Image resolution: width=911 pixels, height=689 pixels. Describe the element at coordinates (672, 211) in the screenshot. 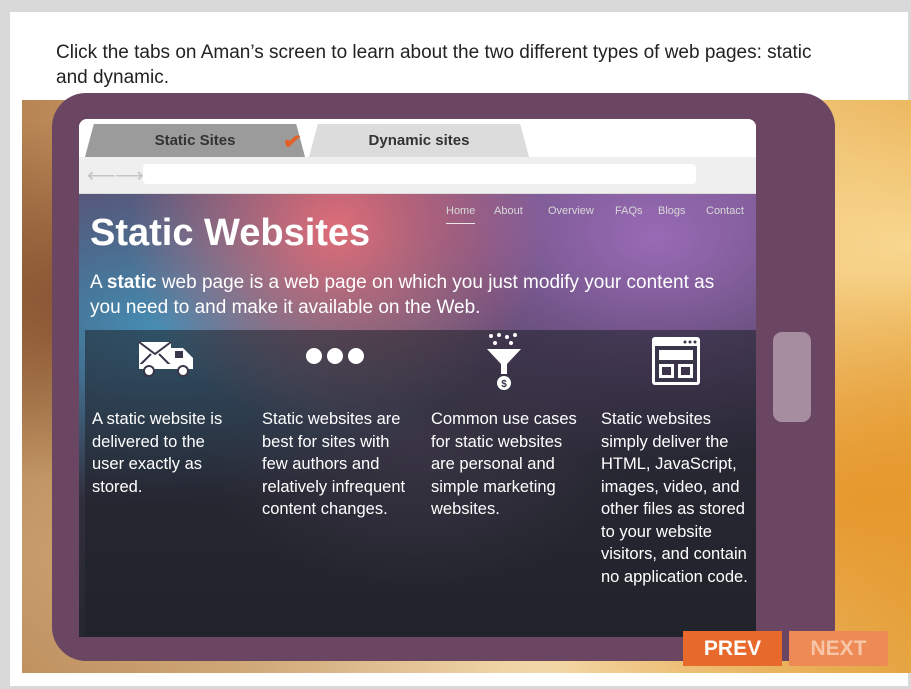

I see `site-nav-blogs: Blogs` at that location.